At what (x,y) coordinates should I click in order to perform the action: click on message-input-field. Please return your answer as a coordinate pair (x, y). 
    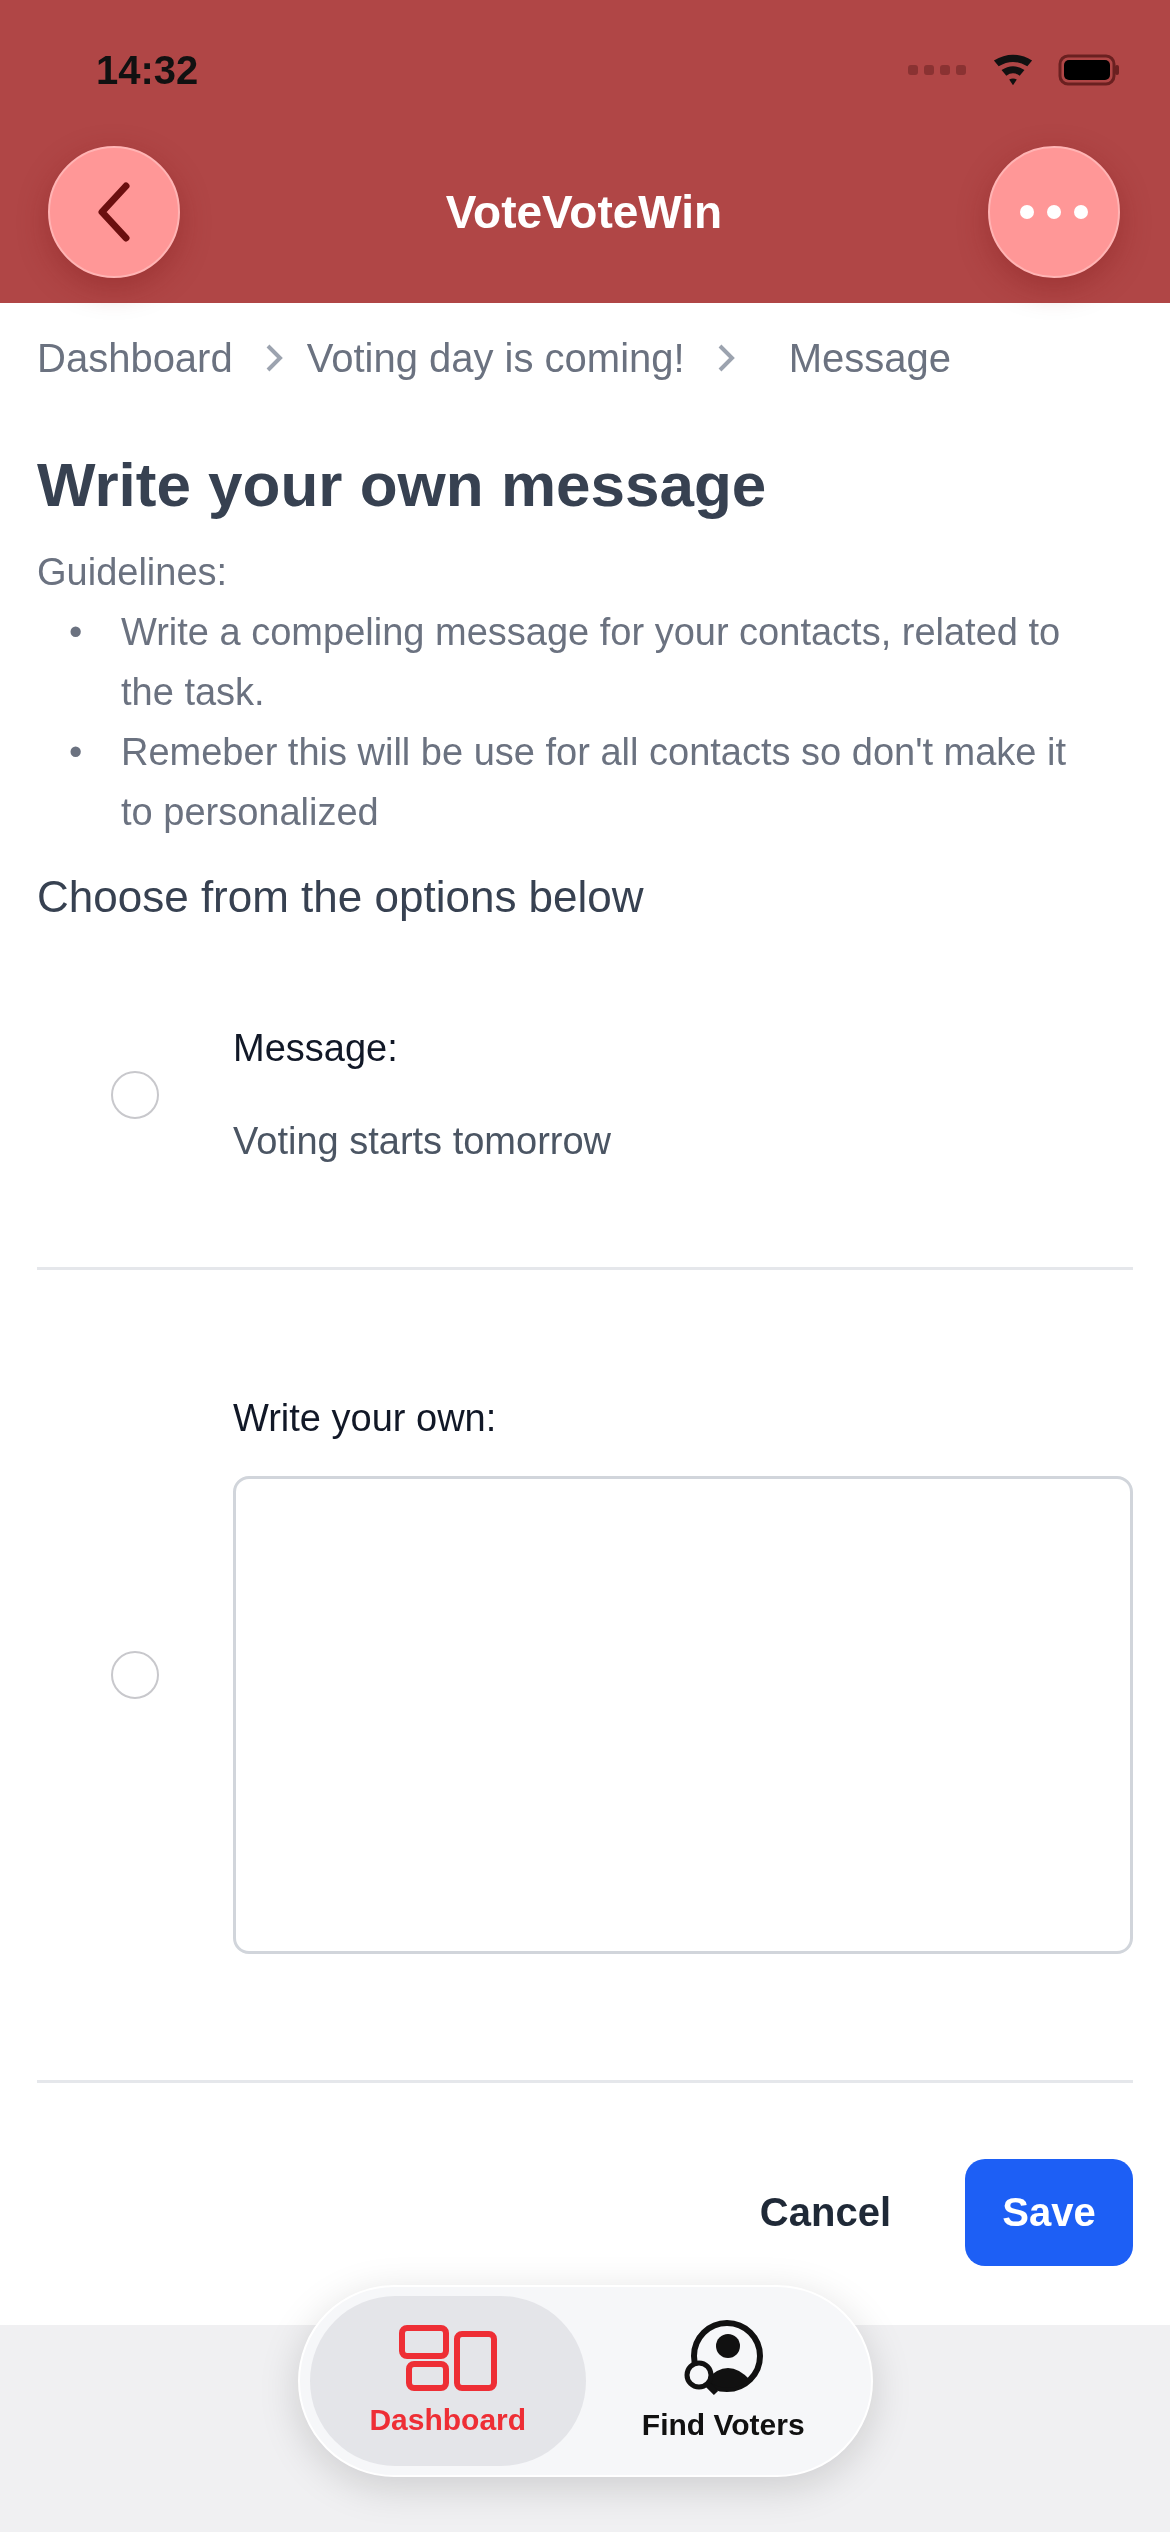
    Looking at the image, I should click on (683, 1714).